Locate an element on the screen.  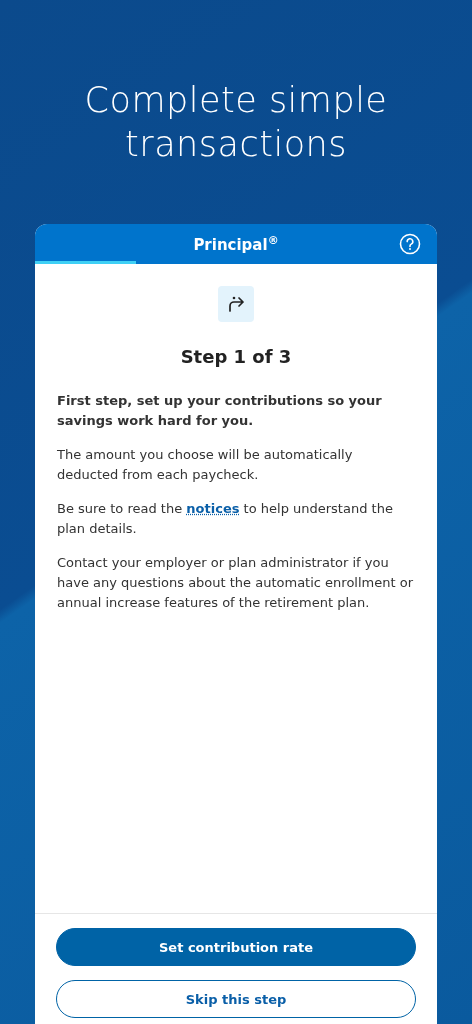
help-icon is located at coordinates (410, 244).